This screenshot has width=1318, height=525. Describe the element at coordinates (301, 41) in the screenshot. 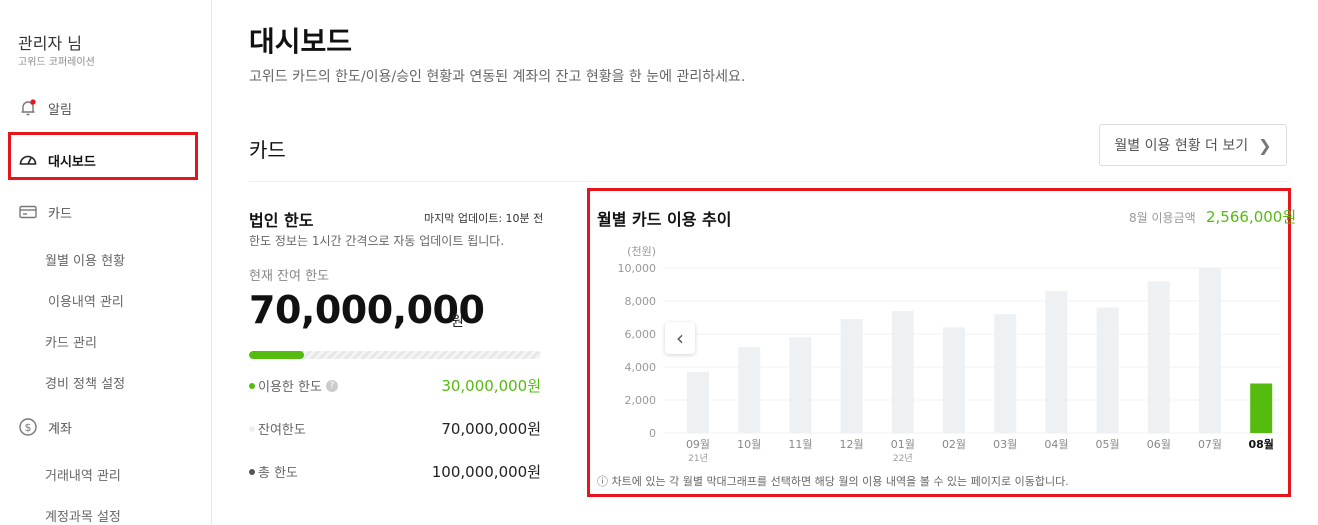

I see `page-title: 대시보드` at that location.